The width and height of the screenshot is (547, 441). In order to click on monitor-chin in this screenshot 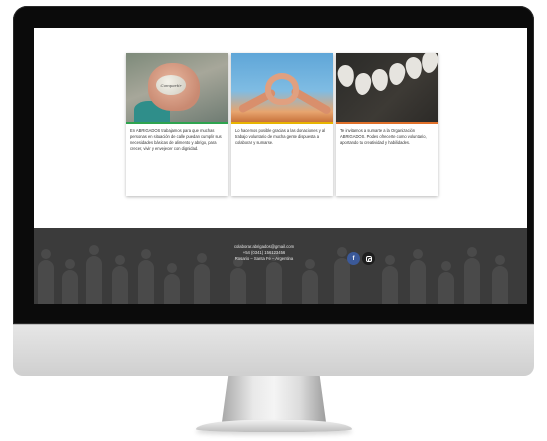, I will do `click(273, 350)`.